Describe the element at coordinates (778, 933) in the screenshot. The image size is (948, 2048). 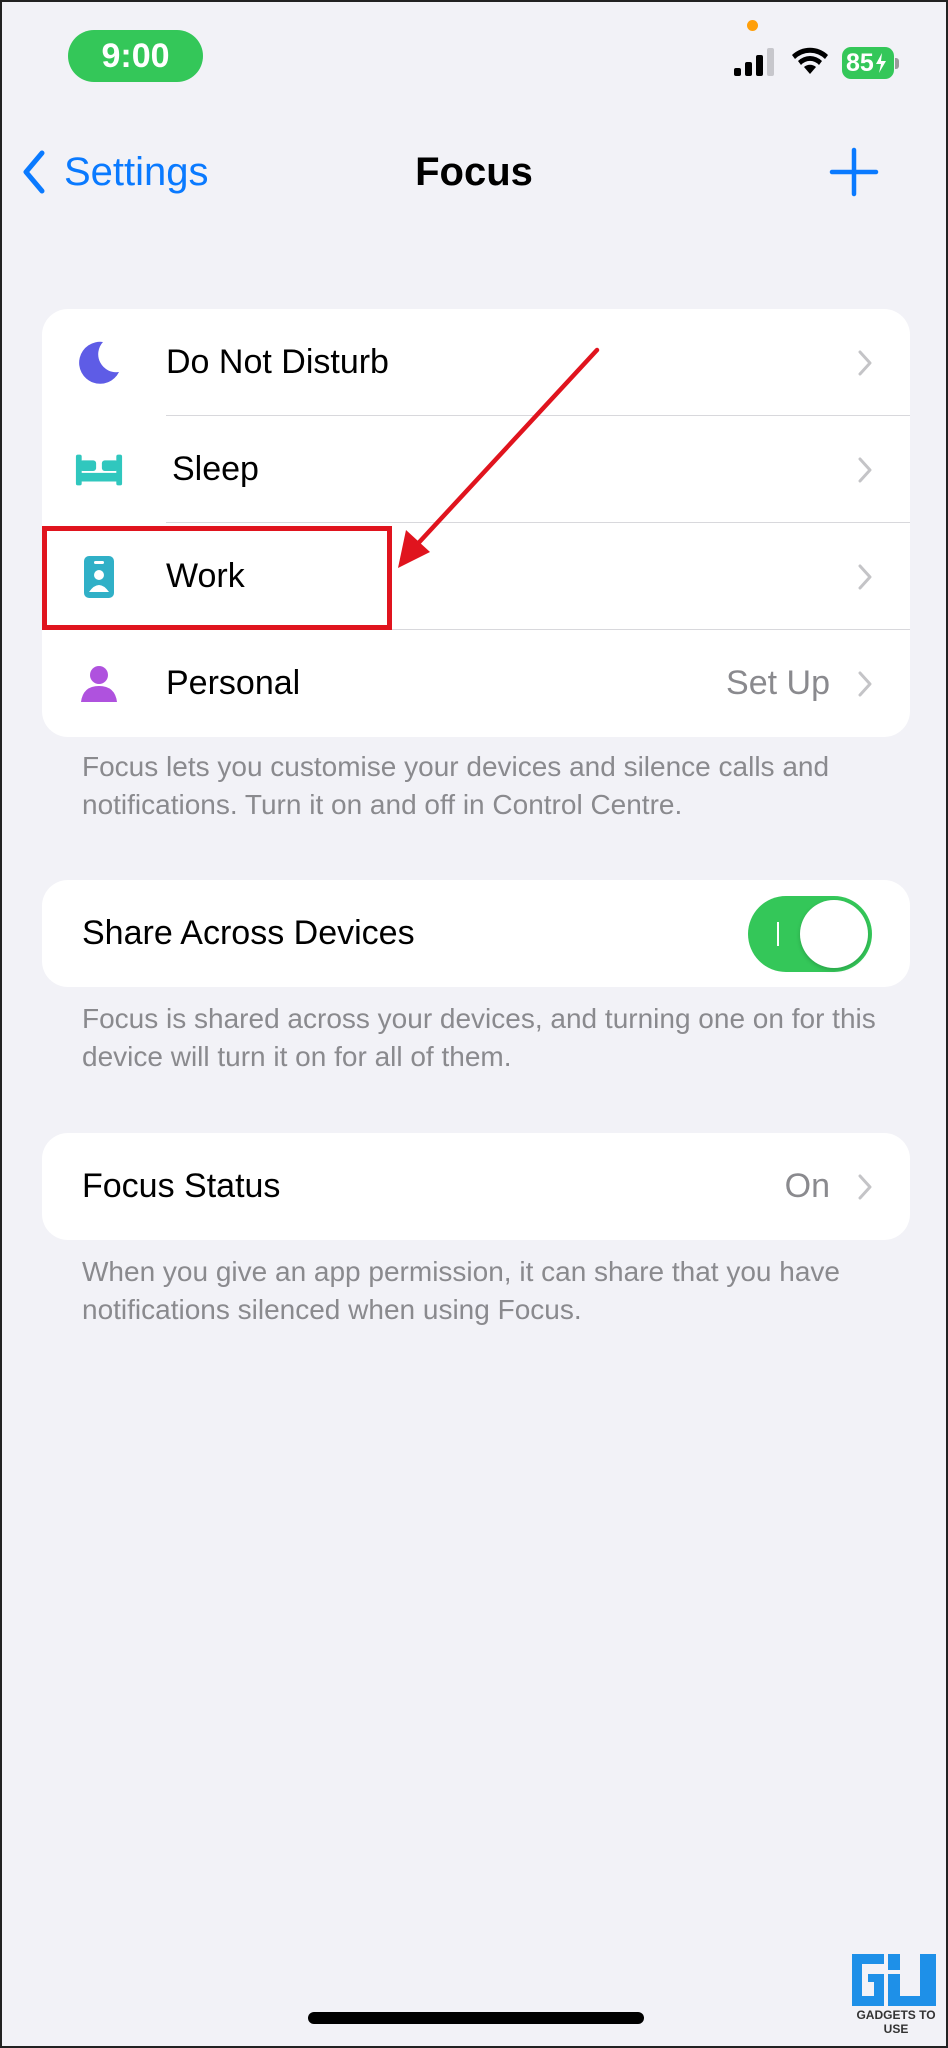
I see `toggle-on-mark` at that location.